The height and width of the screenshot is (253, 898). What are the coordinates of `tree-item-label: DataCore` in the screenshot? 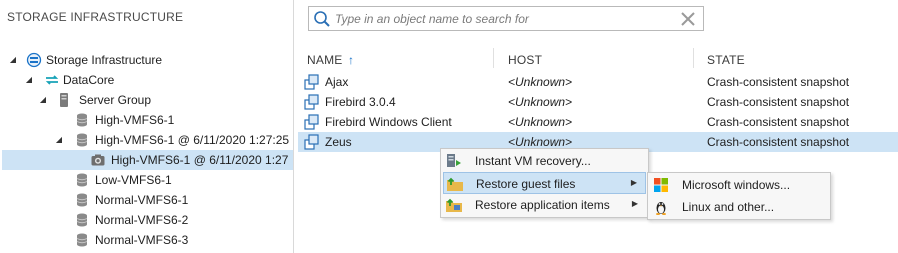 It's located at (89, 80).